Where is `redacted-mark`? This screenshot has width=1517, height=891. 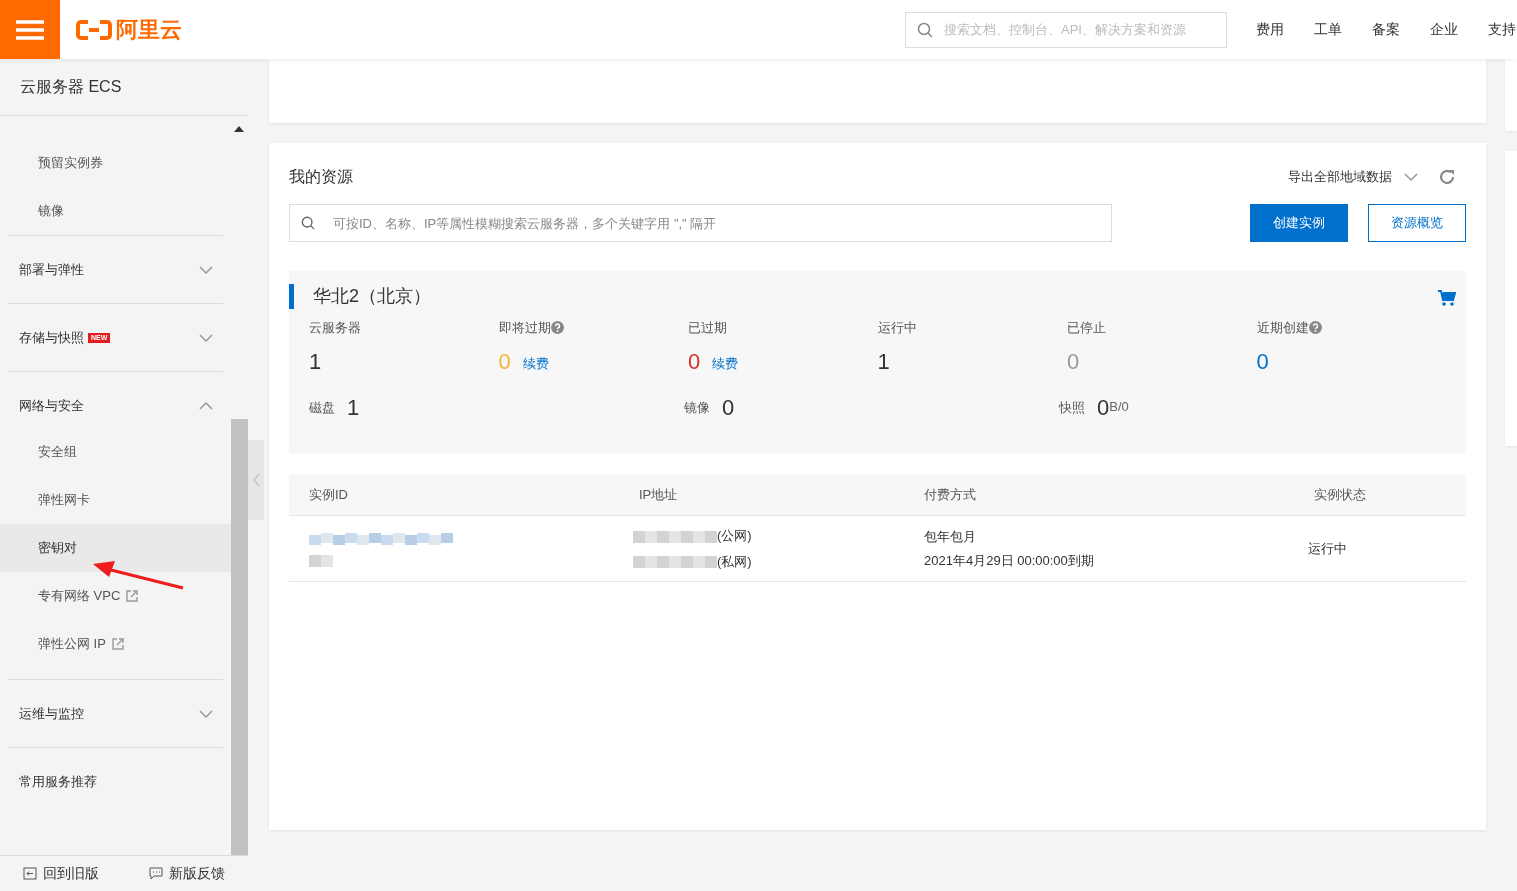
redacted-mark is located at coordinates (321, 559).